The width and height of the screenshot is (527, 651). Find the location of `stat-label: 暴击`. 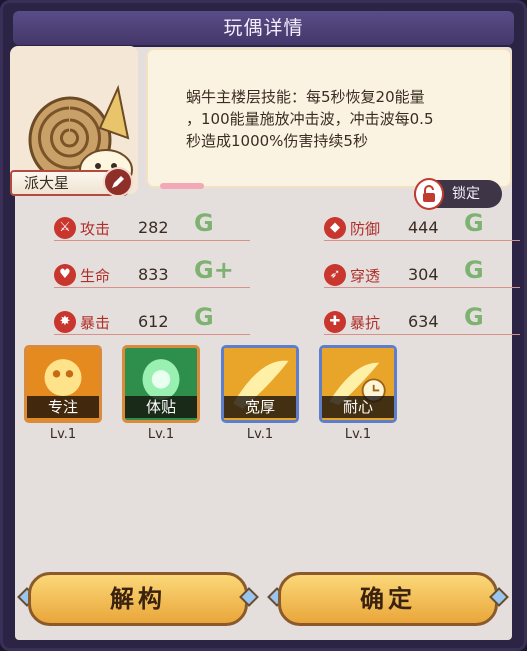

stat-label: 暴击 is located at coordinates (95, 323).